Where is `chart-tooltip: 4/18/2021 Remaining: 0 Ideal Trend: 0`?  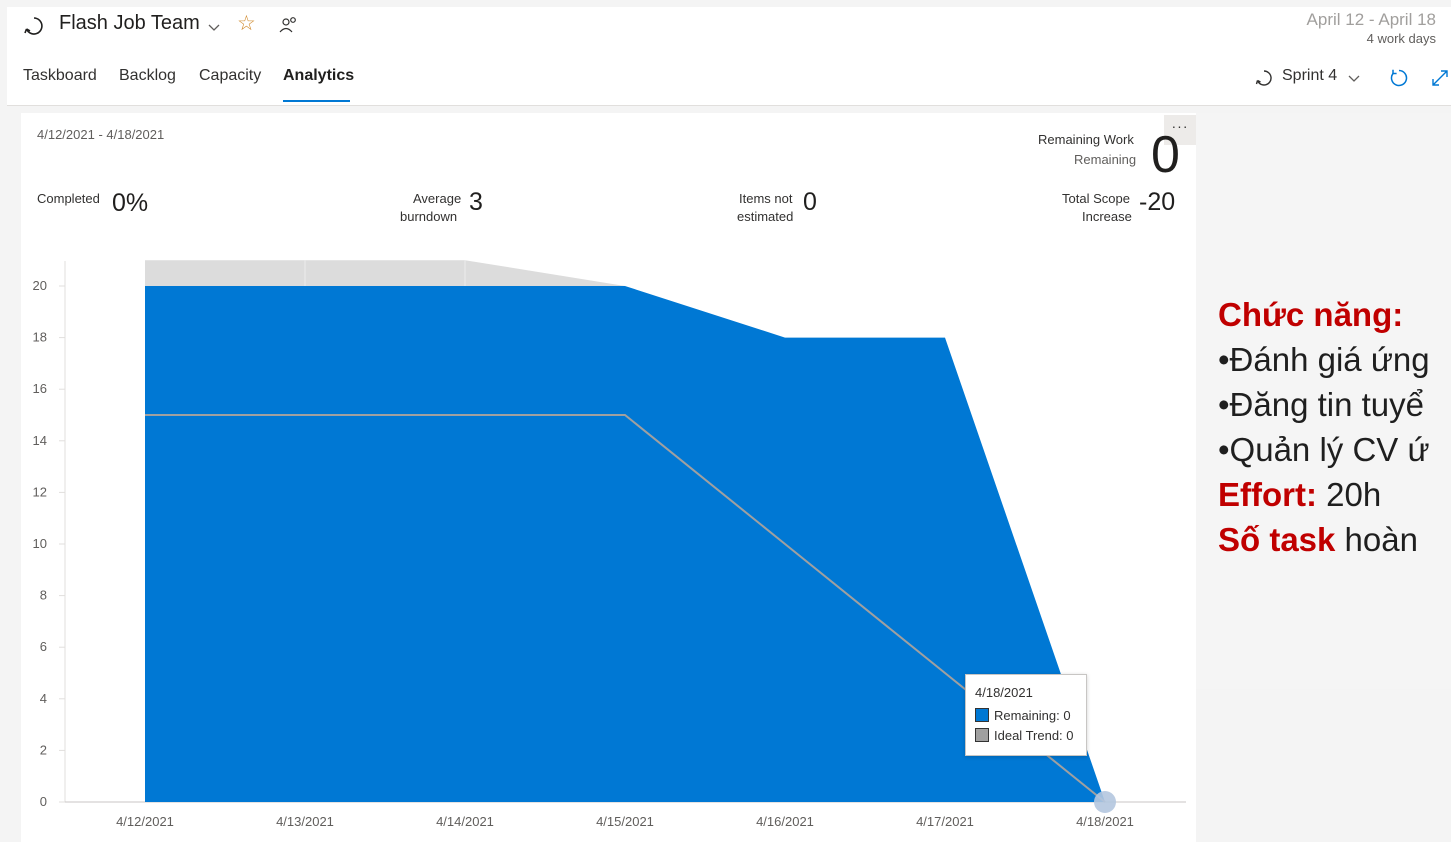 chart-tooltip: 4/18/2021 Remaining: 0 Ideal Trend: 0 is located at coordinates (1026, 715).